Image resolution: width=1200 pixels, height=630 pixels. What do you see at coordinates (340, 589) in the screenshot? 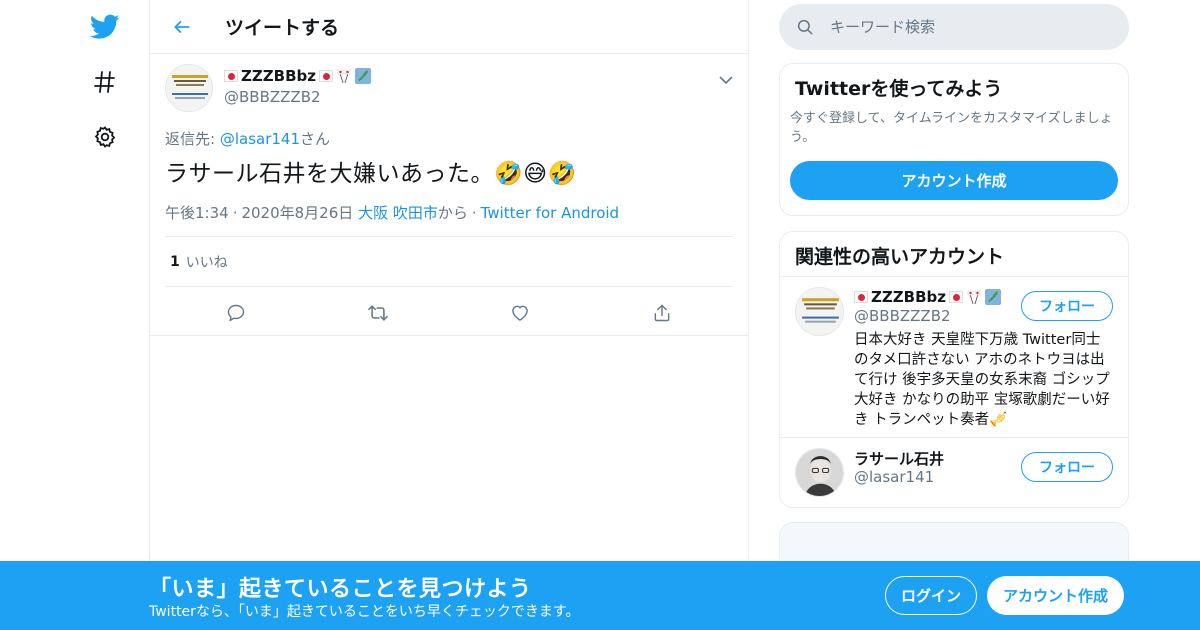
I see `bottom-bar-title: 「いま」起きていることを見つけよう` at bounding box center [340, 589].